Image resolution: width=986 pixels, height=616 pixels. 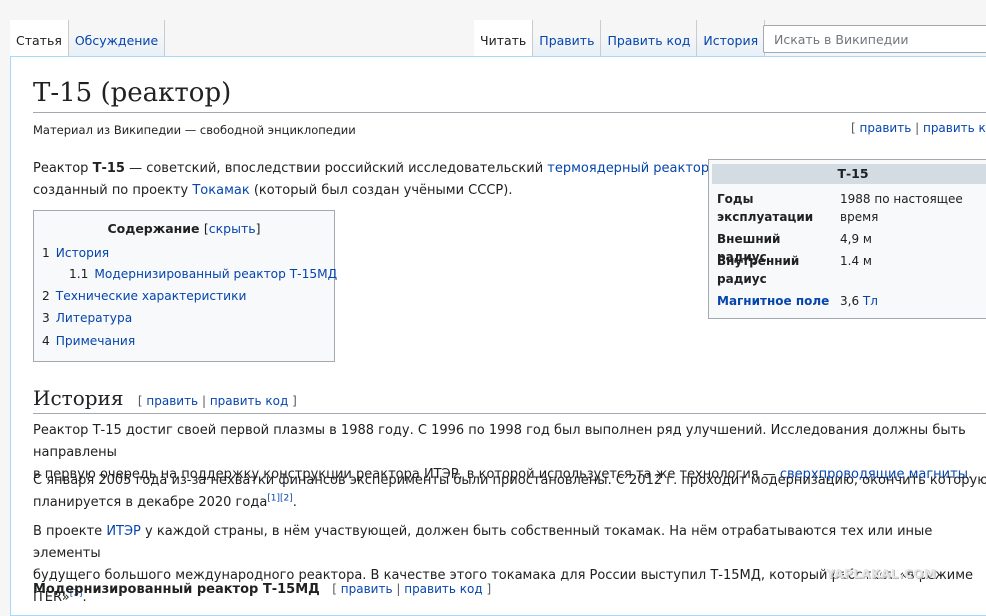 I want to click on subsection-edit-link: править, so click(x=367, y=589).